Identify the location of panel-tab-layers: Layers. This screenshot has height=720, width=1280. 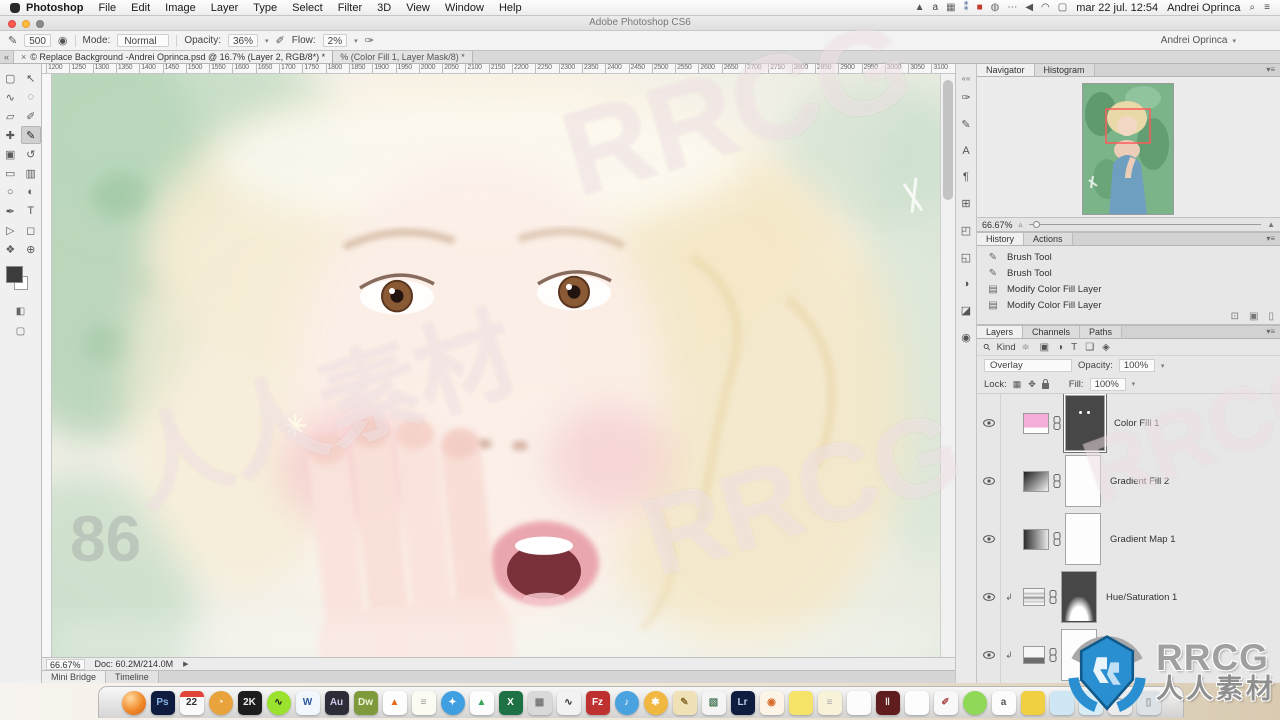
(1000, 332).